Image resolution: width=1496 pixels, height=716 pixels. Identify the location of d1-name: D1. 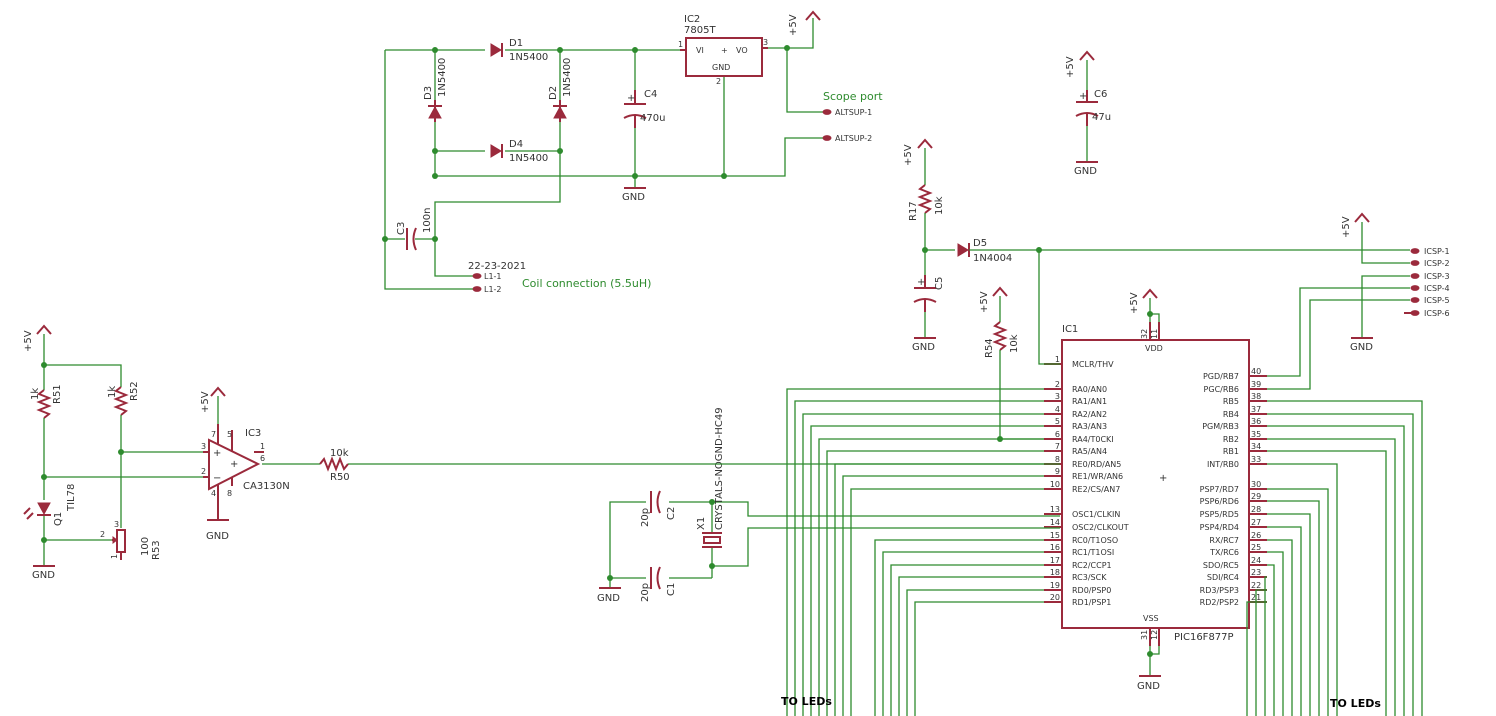
(516, 43).